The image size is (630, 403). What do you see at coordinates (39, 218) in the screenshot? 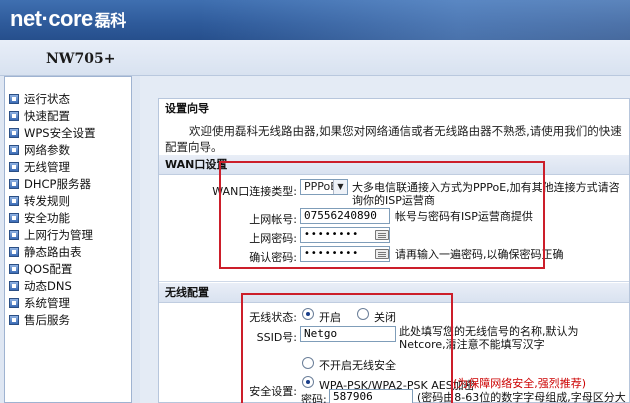
I see `sidebar-item-security: 安全功能` at bounding box center [39, 218].